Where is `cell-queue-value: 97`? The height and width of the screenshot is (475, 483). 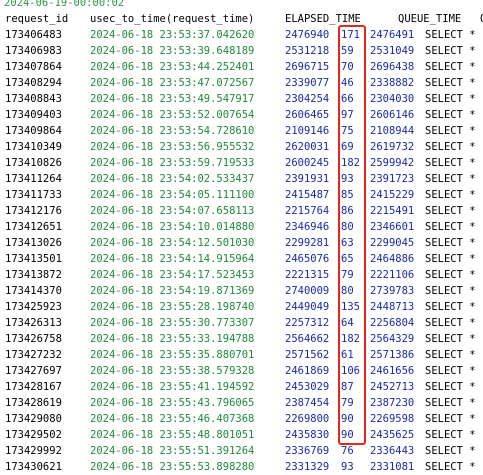 cell-queue-value: 97 is located at coordinates (347, 115).